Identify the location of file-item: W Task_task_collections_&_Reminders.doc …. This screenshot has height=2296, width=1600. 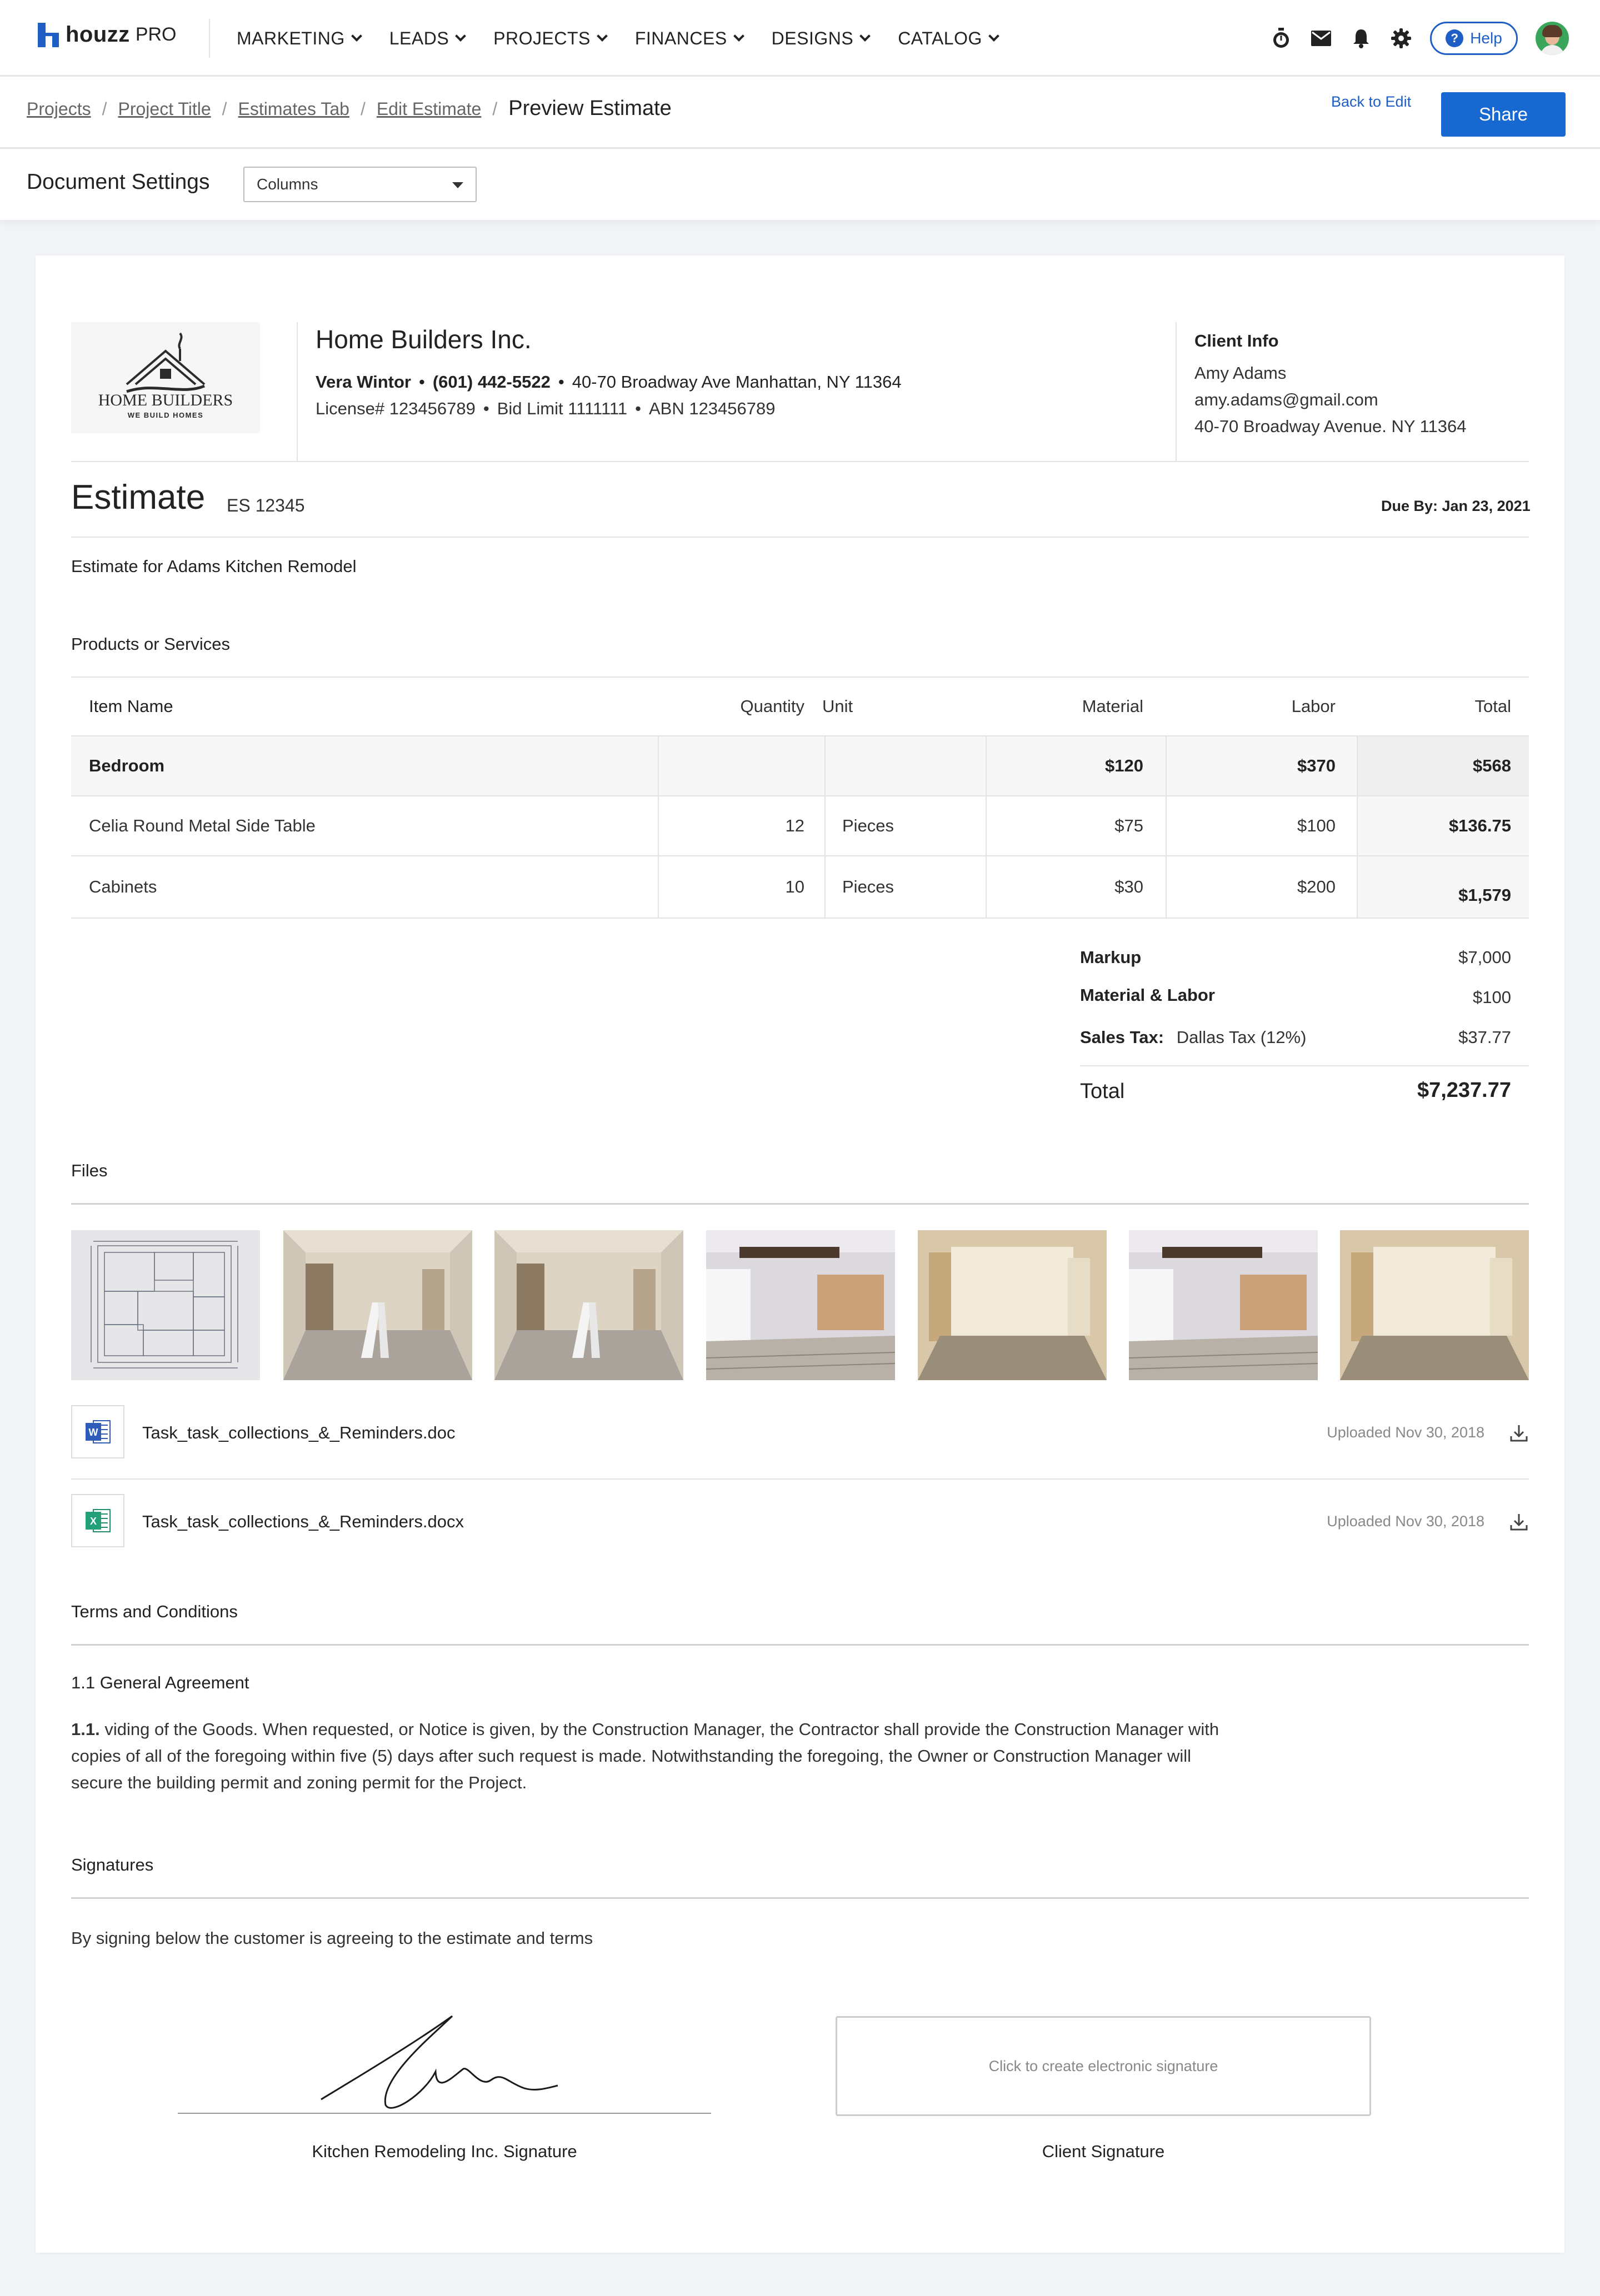
(800, 1427).